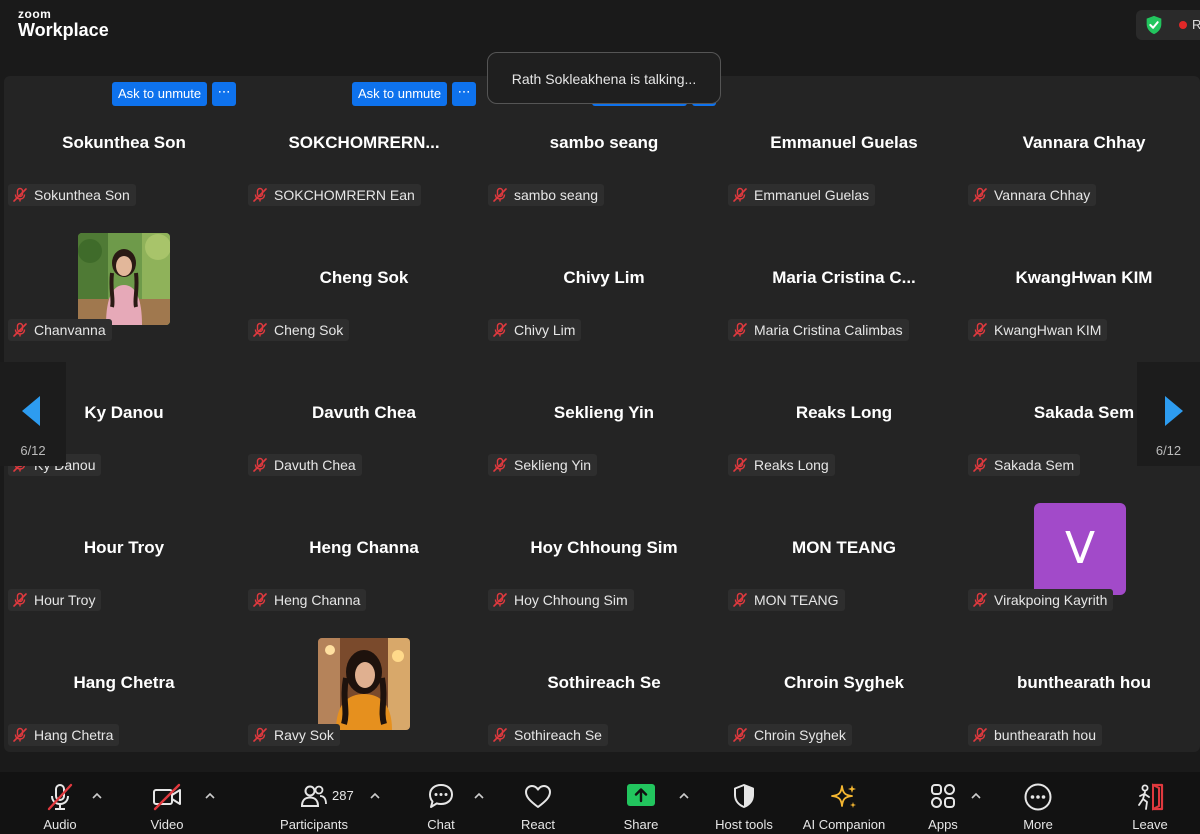 This screenshot has width=1200, height=834. I want to click on participant-label: Virakpoing Kayrith, so click(1041, 600).